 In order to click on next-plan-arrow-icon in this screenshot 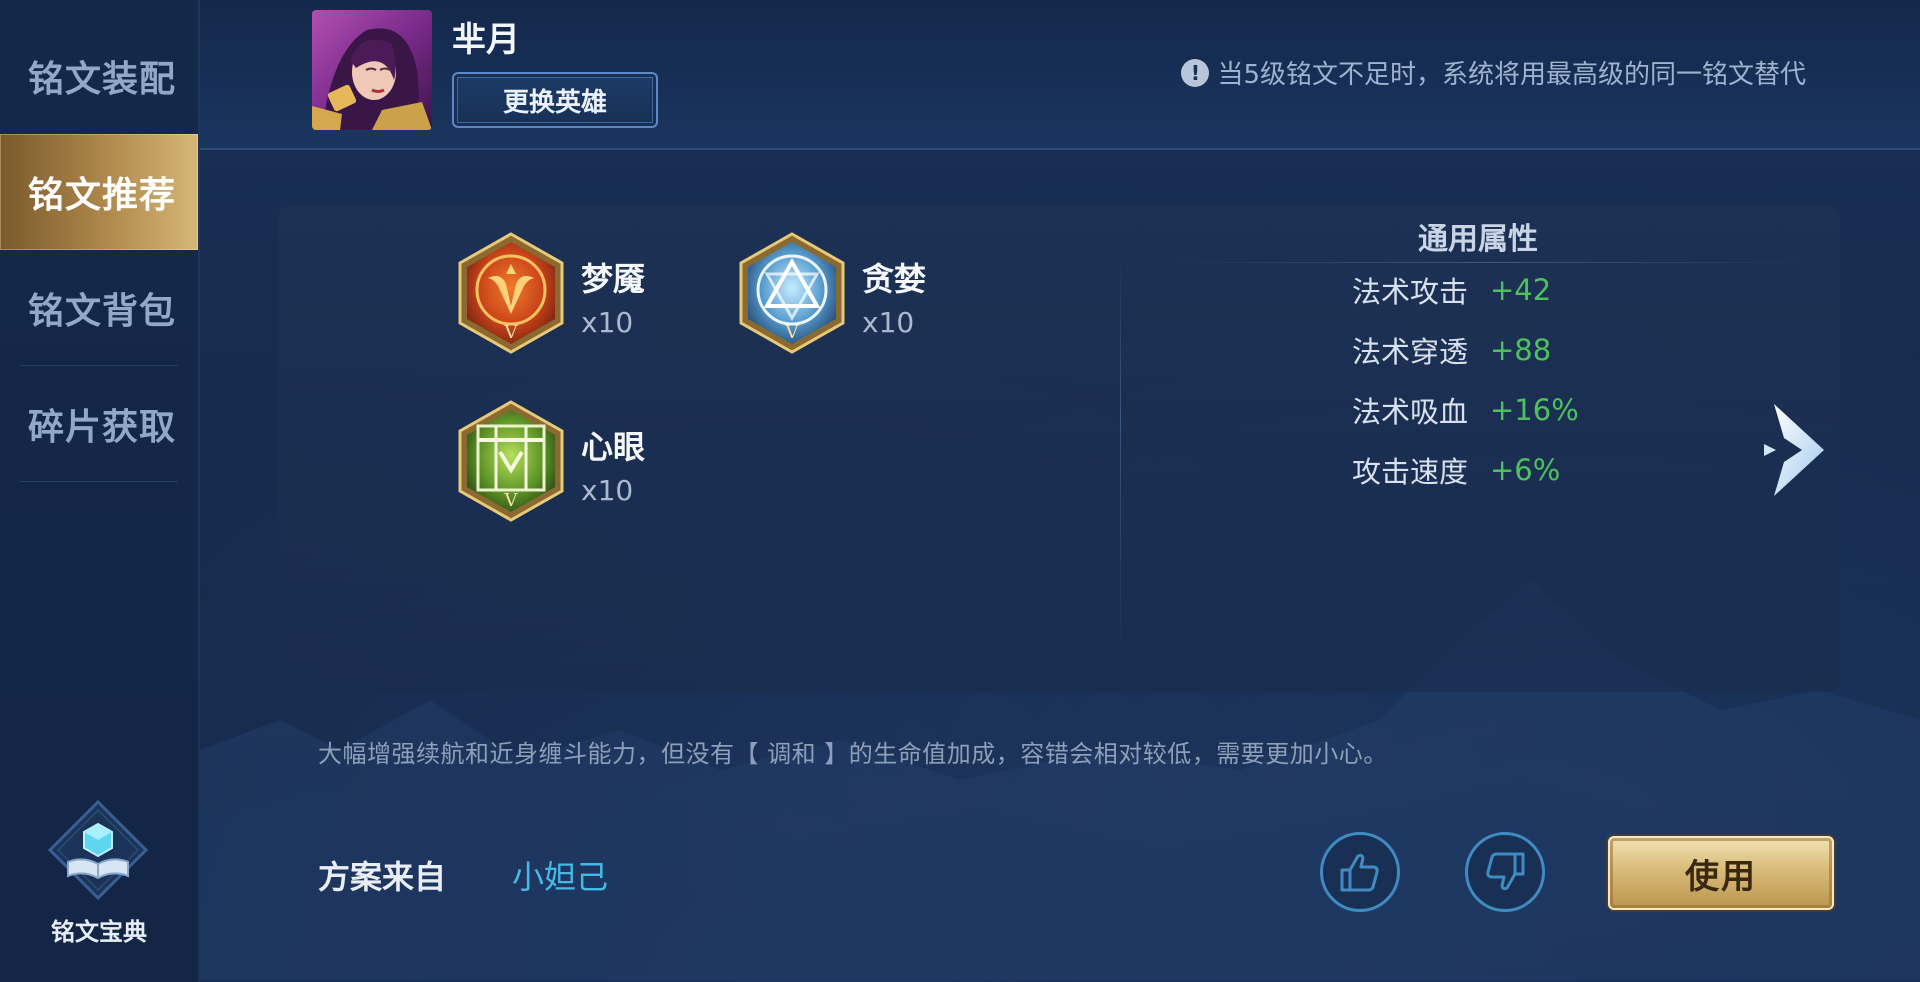, I will do `click(1797, 450)`.